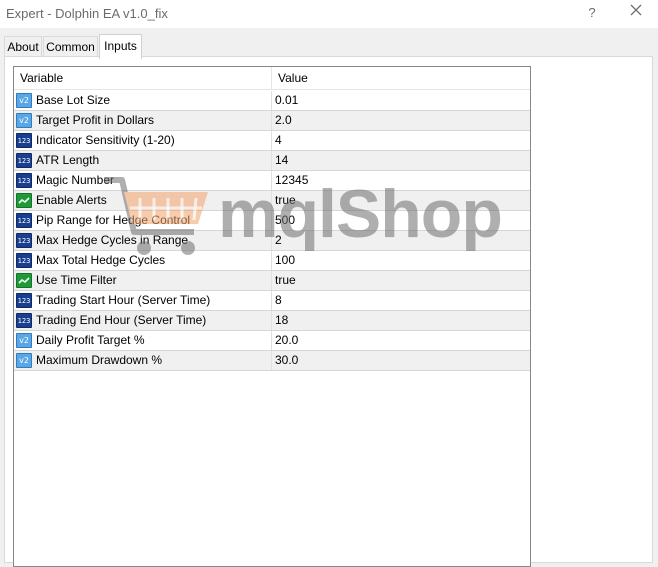 Image resolution: width=658 pixels, height=567 pixels. Describe the element at coordinates (278, 140) in the screenshot. I see `variable-value: 4` at that location.